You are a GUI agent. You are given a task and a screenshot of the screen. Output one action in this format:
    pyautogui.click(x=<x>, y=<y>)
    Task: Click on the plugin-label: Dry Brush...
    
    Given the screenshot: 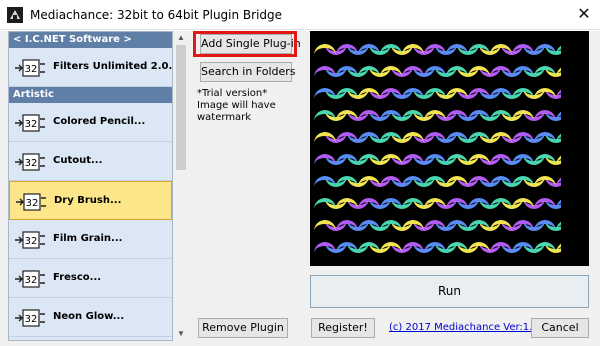 What is the action you would take?
    pyautogui.click(x=88, y=200)
    